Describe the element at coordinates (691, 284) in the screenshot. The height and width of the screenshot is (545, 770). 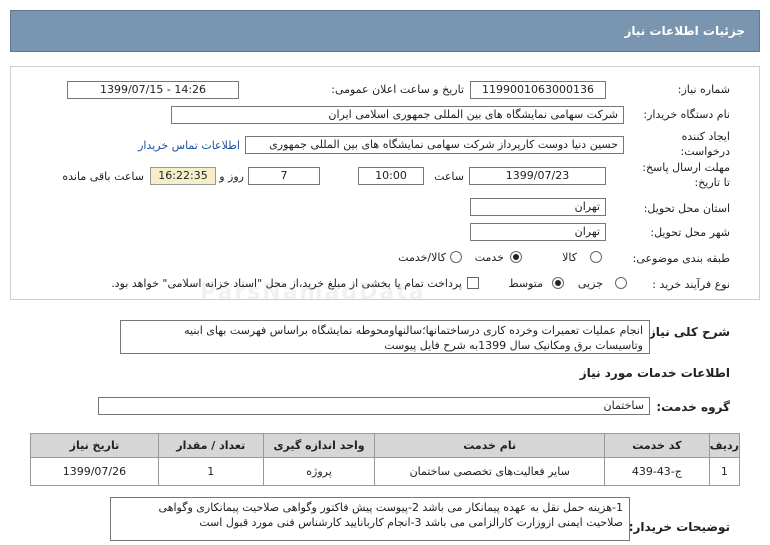
I see `process-label: نوع فرآیند خرید :` at that location.